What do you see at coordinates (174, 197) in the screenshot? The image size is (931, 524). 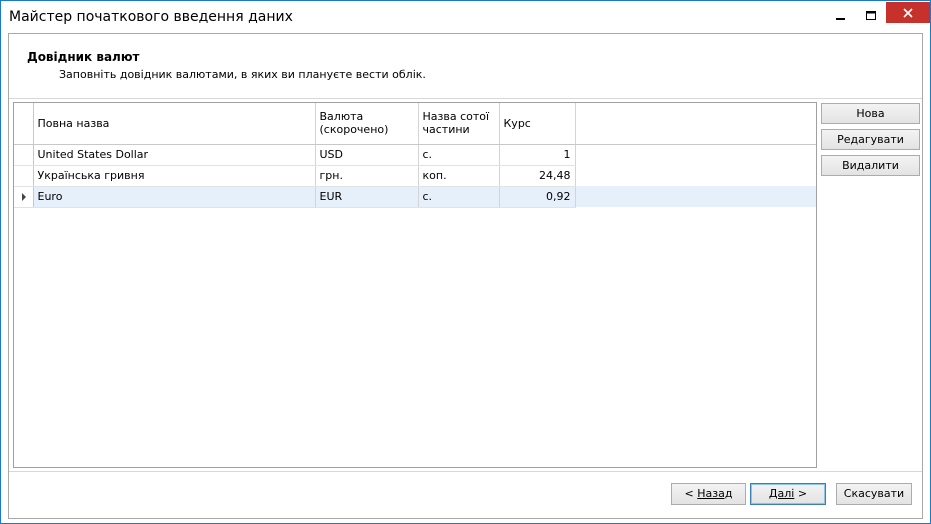 I see `cell-full-name: Euro` at bounding box center [174, 197].